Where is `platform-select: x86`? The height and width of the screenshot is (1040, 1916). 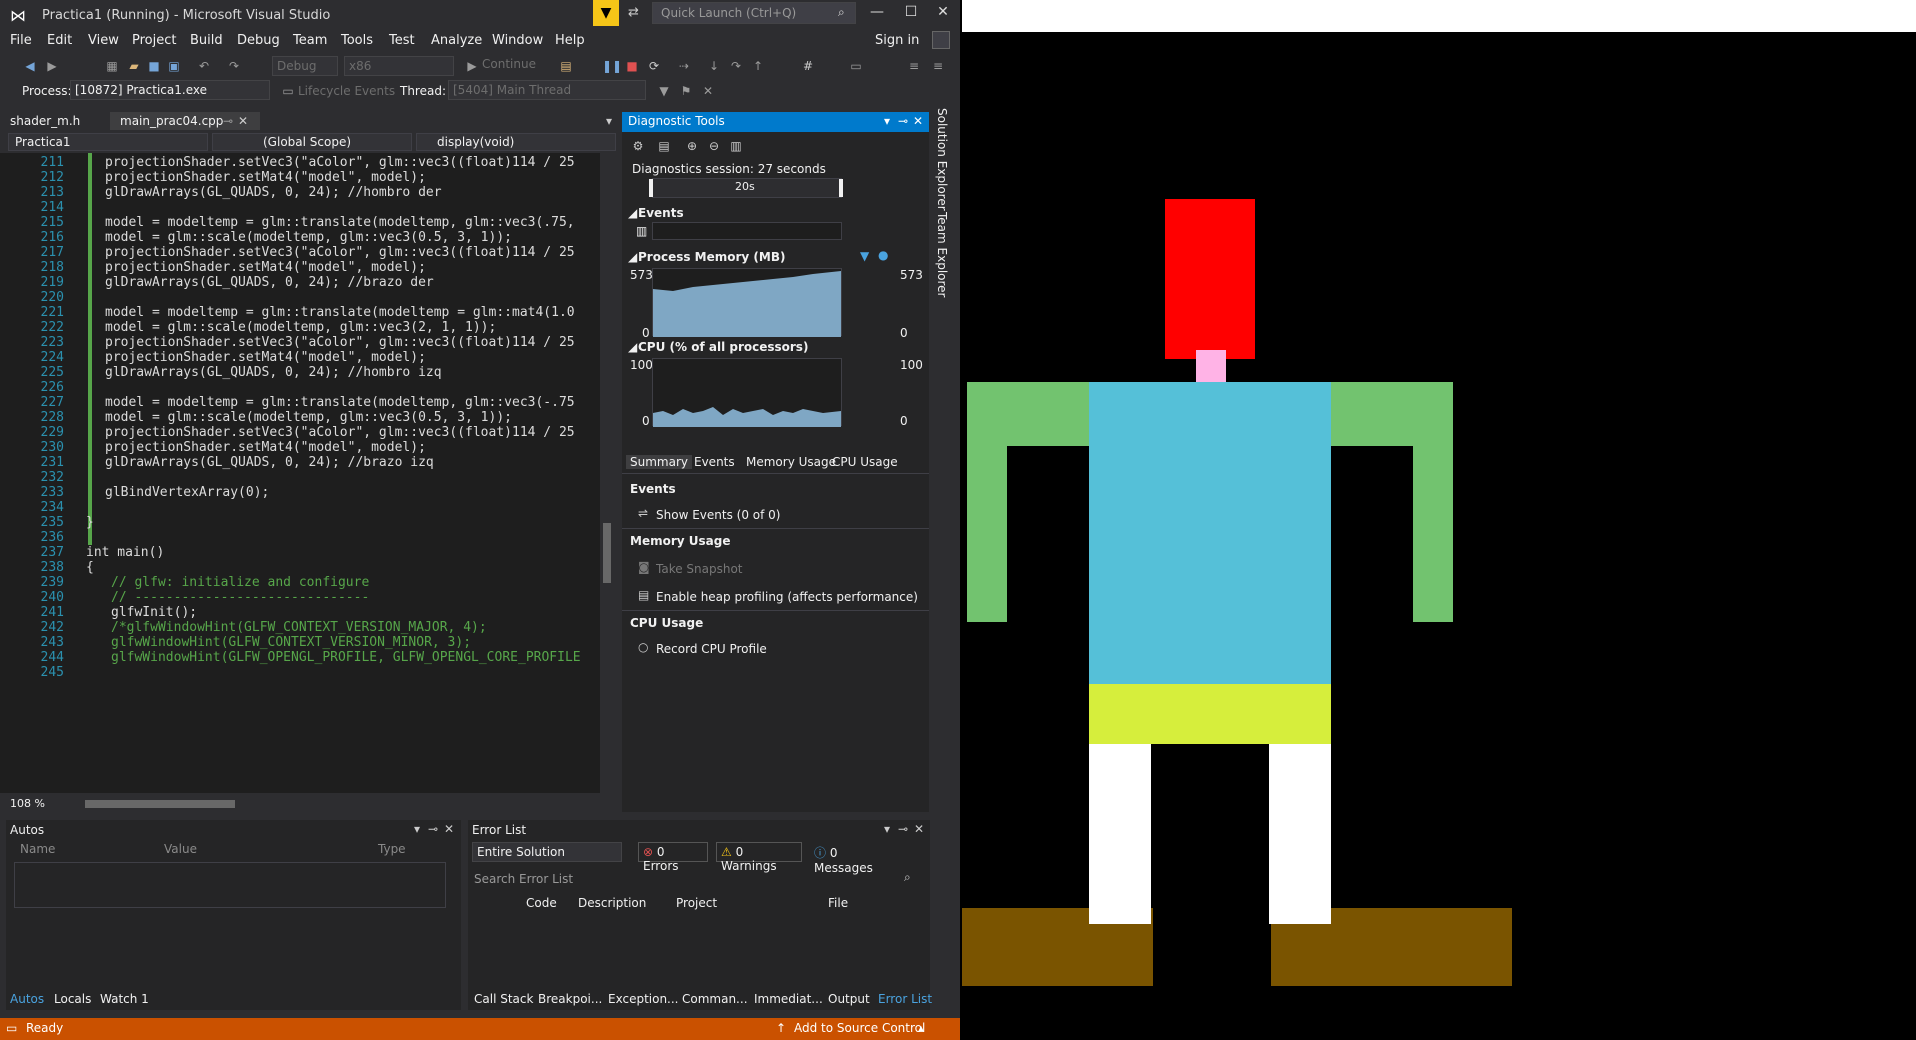
platform-select: x86 is located at coordinates (399, 66).